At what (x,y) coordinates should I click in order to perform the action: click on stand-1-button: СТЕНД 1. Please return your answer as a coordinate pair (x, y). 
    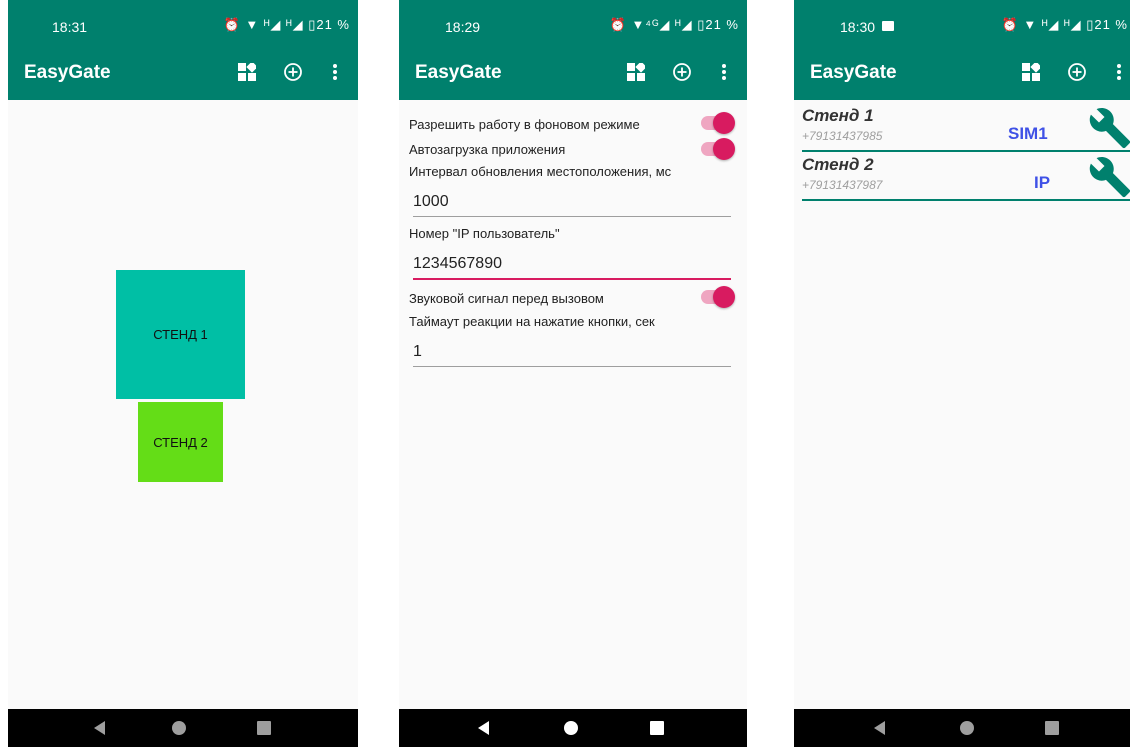
    Looking at the image, I should click on (180, 334).